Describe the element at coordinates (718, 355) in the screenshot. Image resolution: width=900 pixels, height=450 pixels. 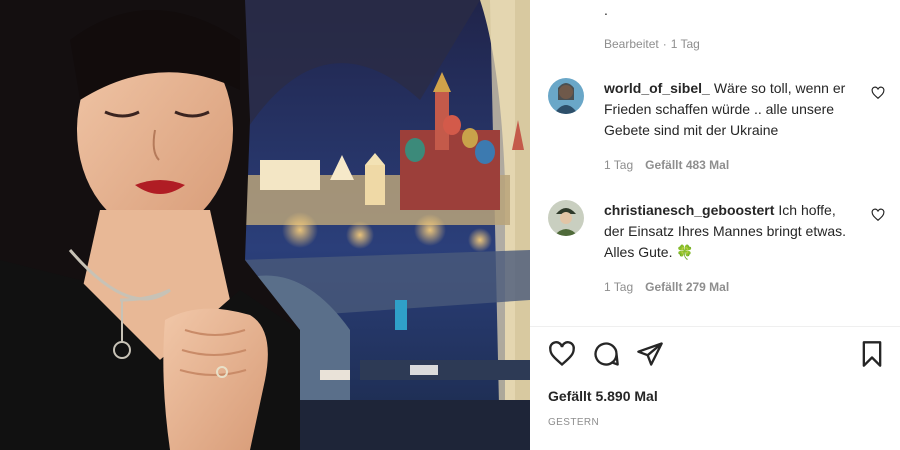
I see `action-bar` at that location.